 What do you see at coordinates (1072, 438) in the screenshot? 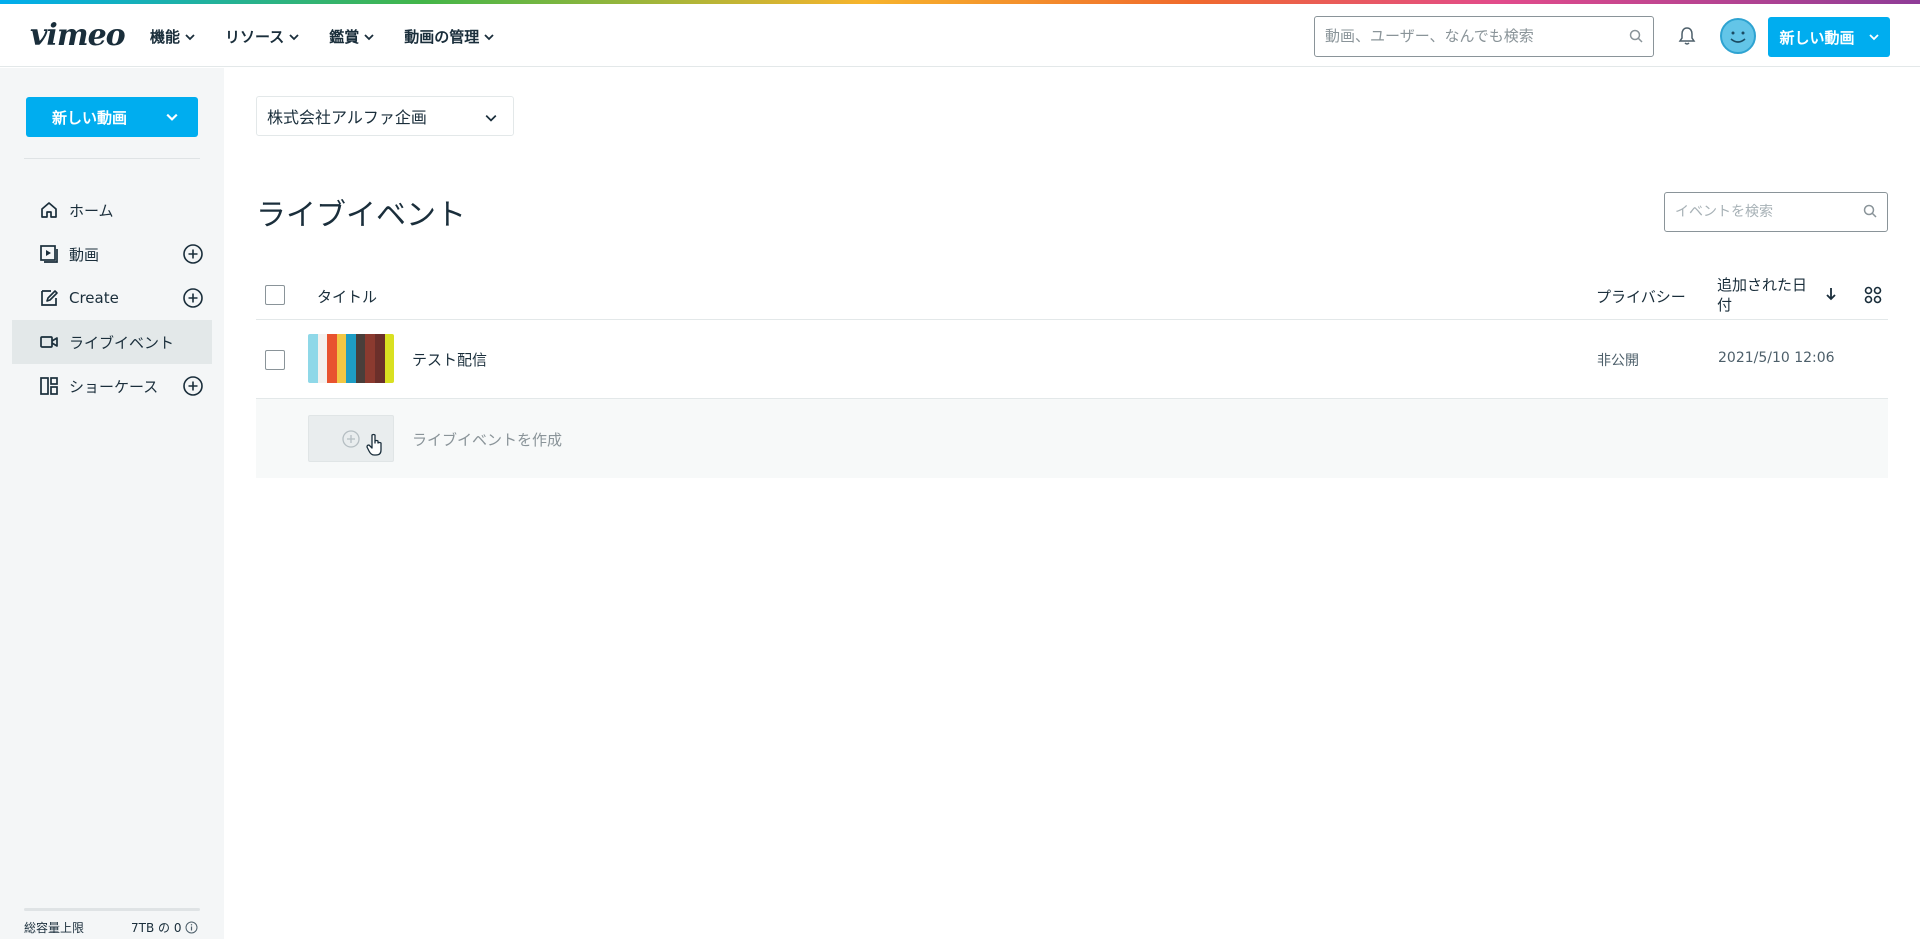
I see `create-live-event-row: ライブイベントを作成` at bounding box center [1072, 438].